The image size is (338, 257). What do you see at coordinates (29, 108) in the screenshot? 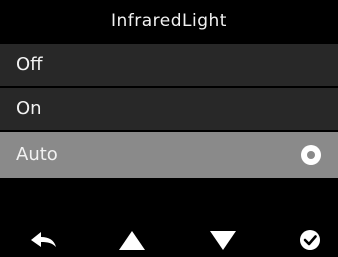
I see `menu-item-label: On` at bounding box center [29, 108].